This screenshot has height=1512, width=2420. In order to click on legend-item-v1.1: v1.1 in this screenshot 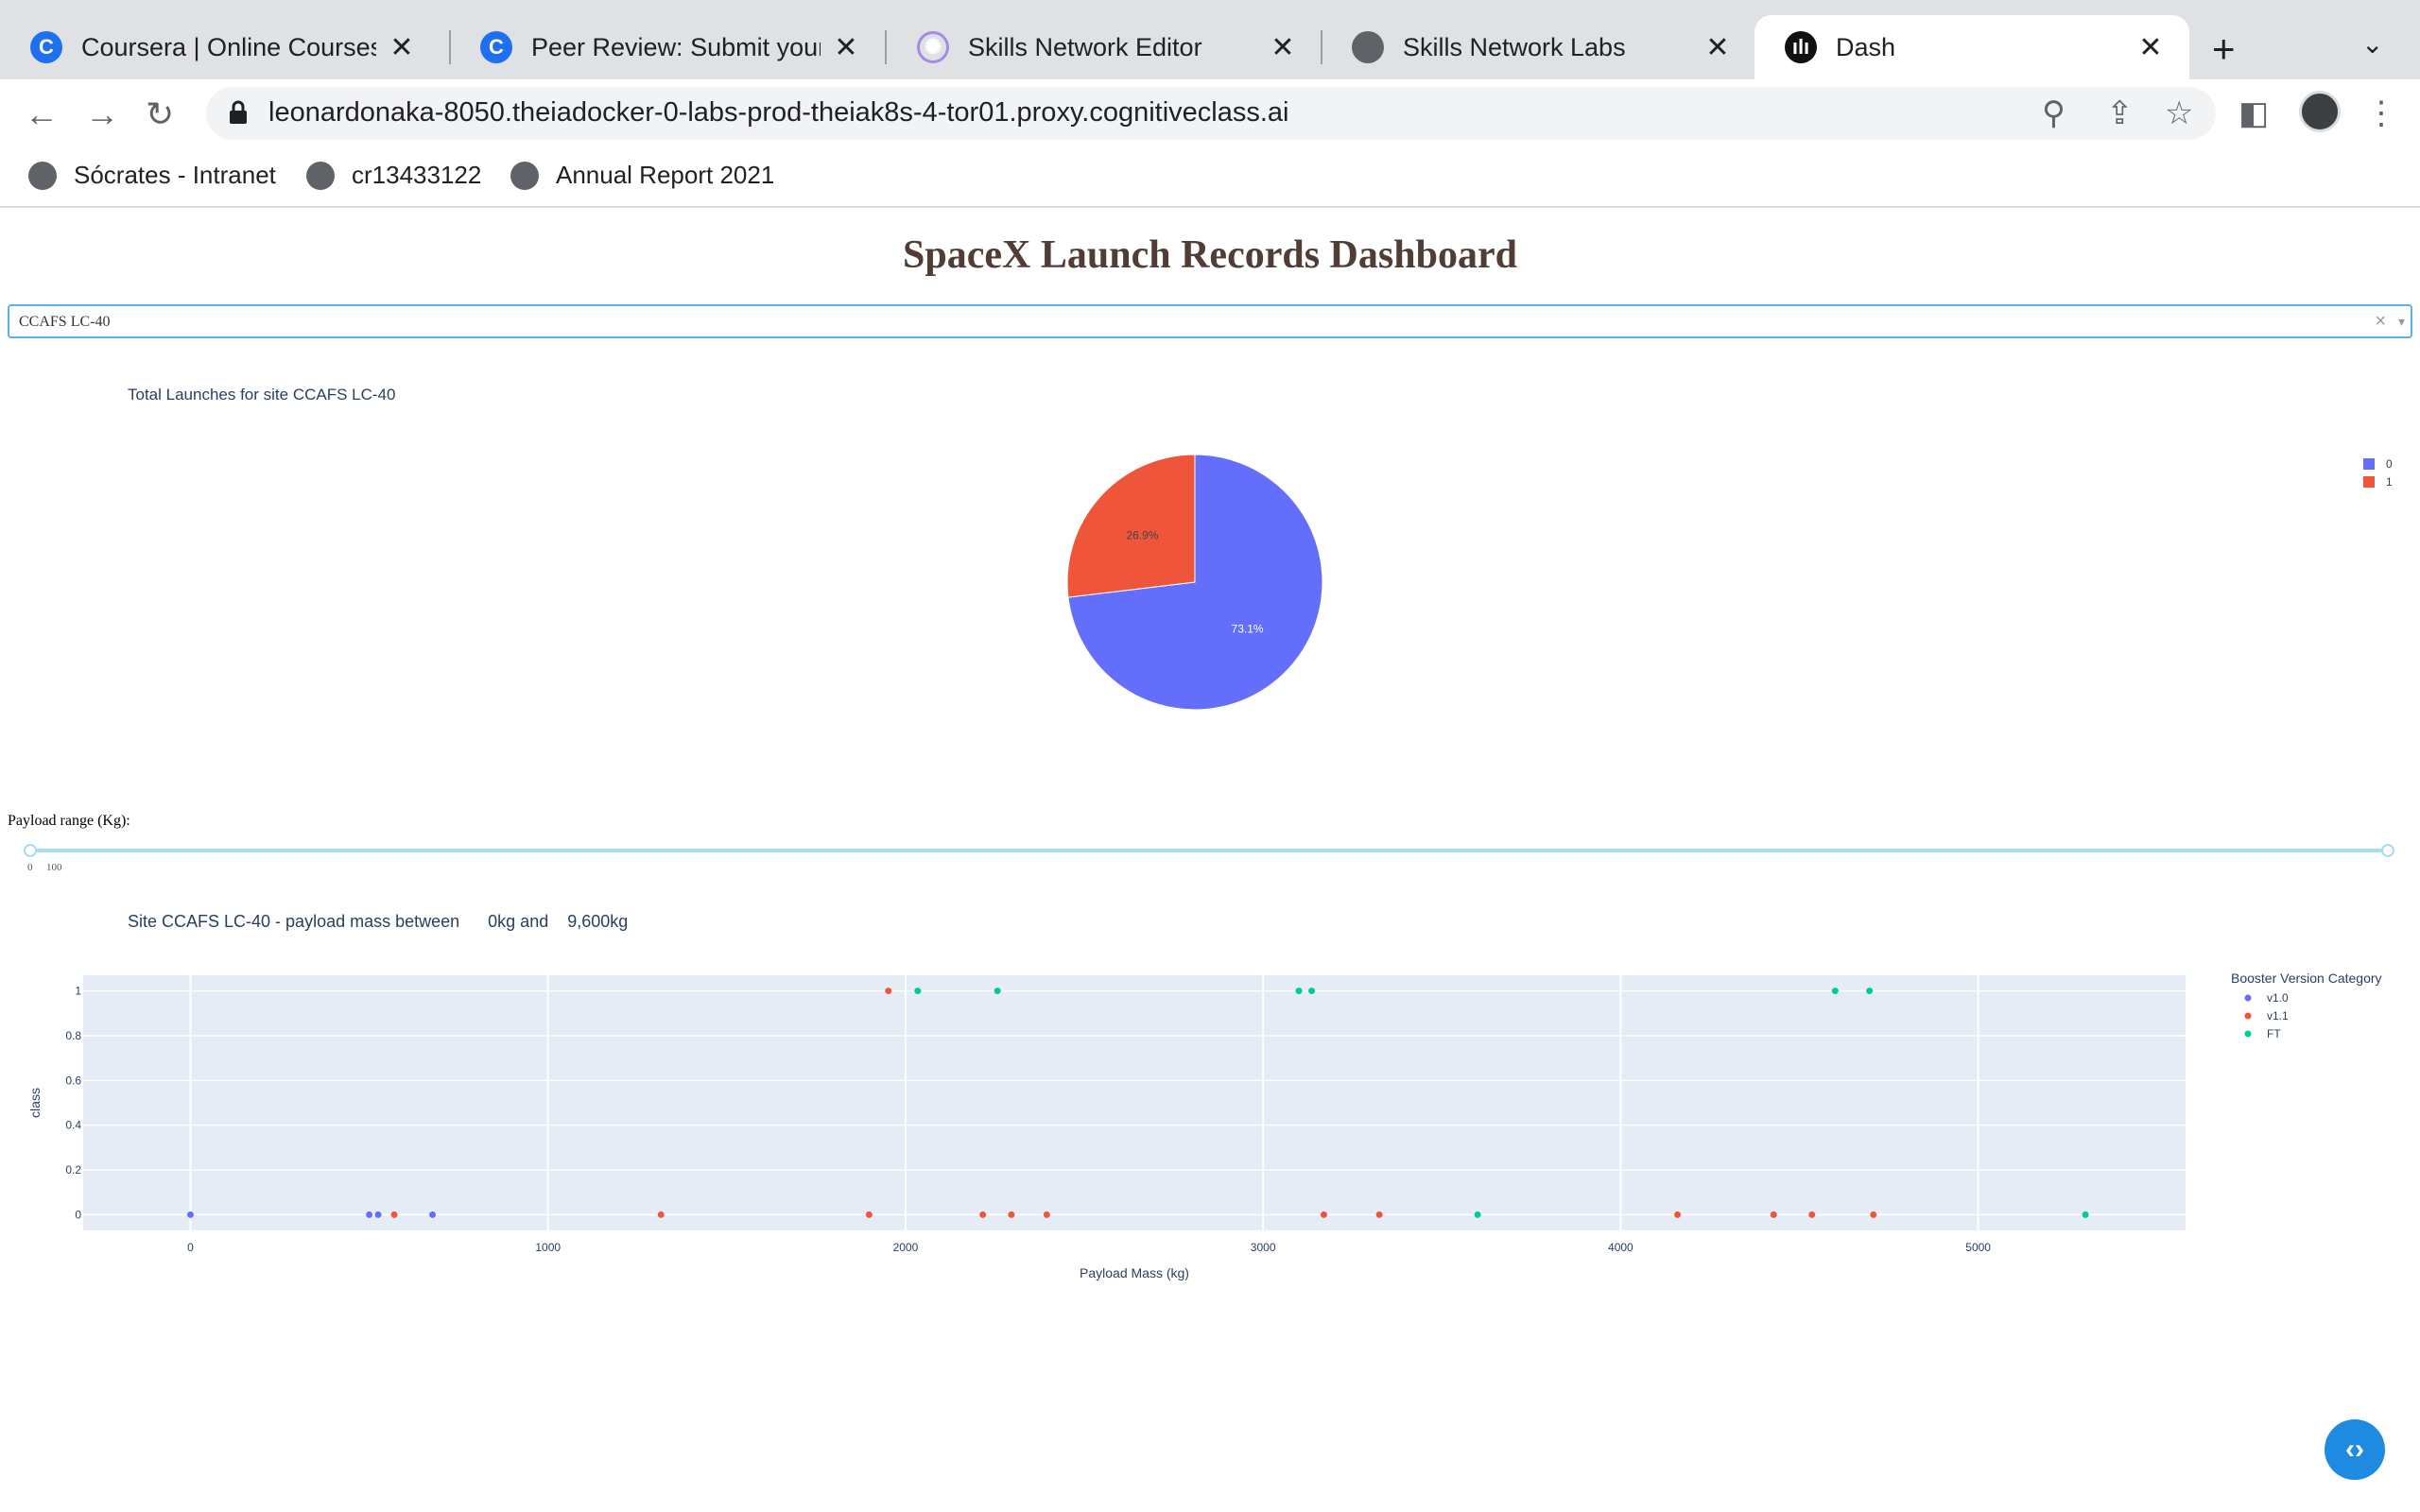, I will do `click(2278, 1015)`.